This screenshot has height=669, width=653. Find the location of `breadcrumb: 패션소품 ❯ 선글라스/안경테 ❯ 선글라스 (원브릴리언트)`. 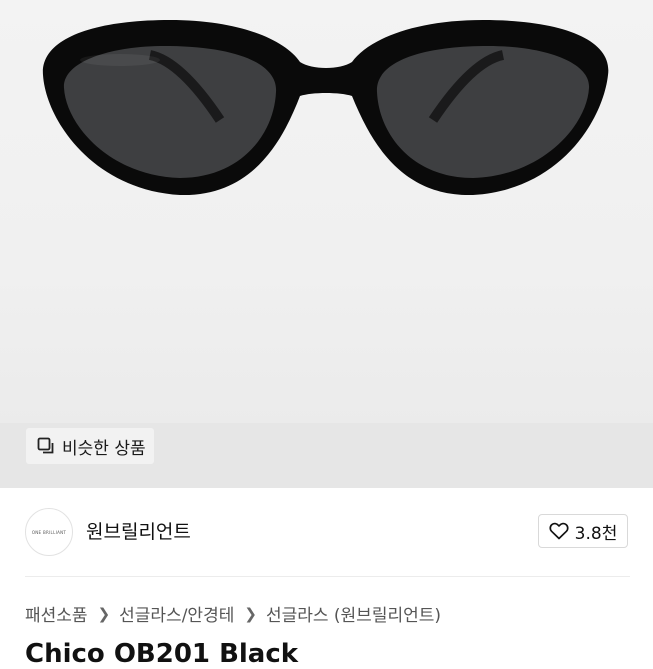

breadcrumb: 패션소품 ❯ 선글라스/안경테 ❯ 선글라스 (원브릴리언트) is located at coordinates (233, 614).